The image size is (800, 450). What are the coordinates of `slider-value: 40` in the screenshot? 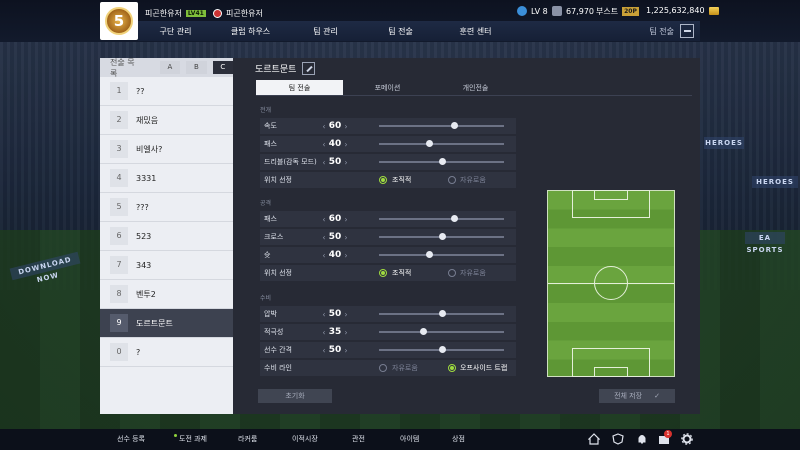 It's located at (335, 144).